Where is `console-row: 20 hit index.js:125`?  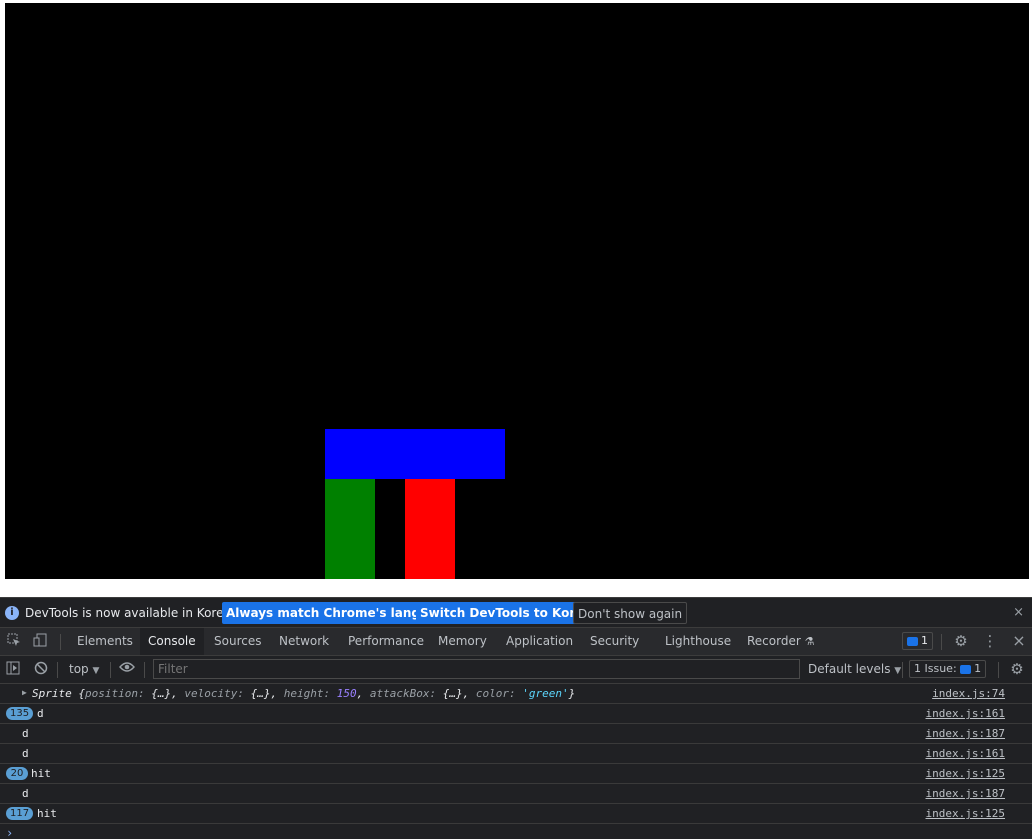
console-row: 20 hit index.js:125 is located at coordinates (516, 774).